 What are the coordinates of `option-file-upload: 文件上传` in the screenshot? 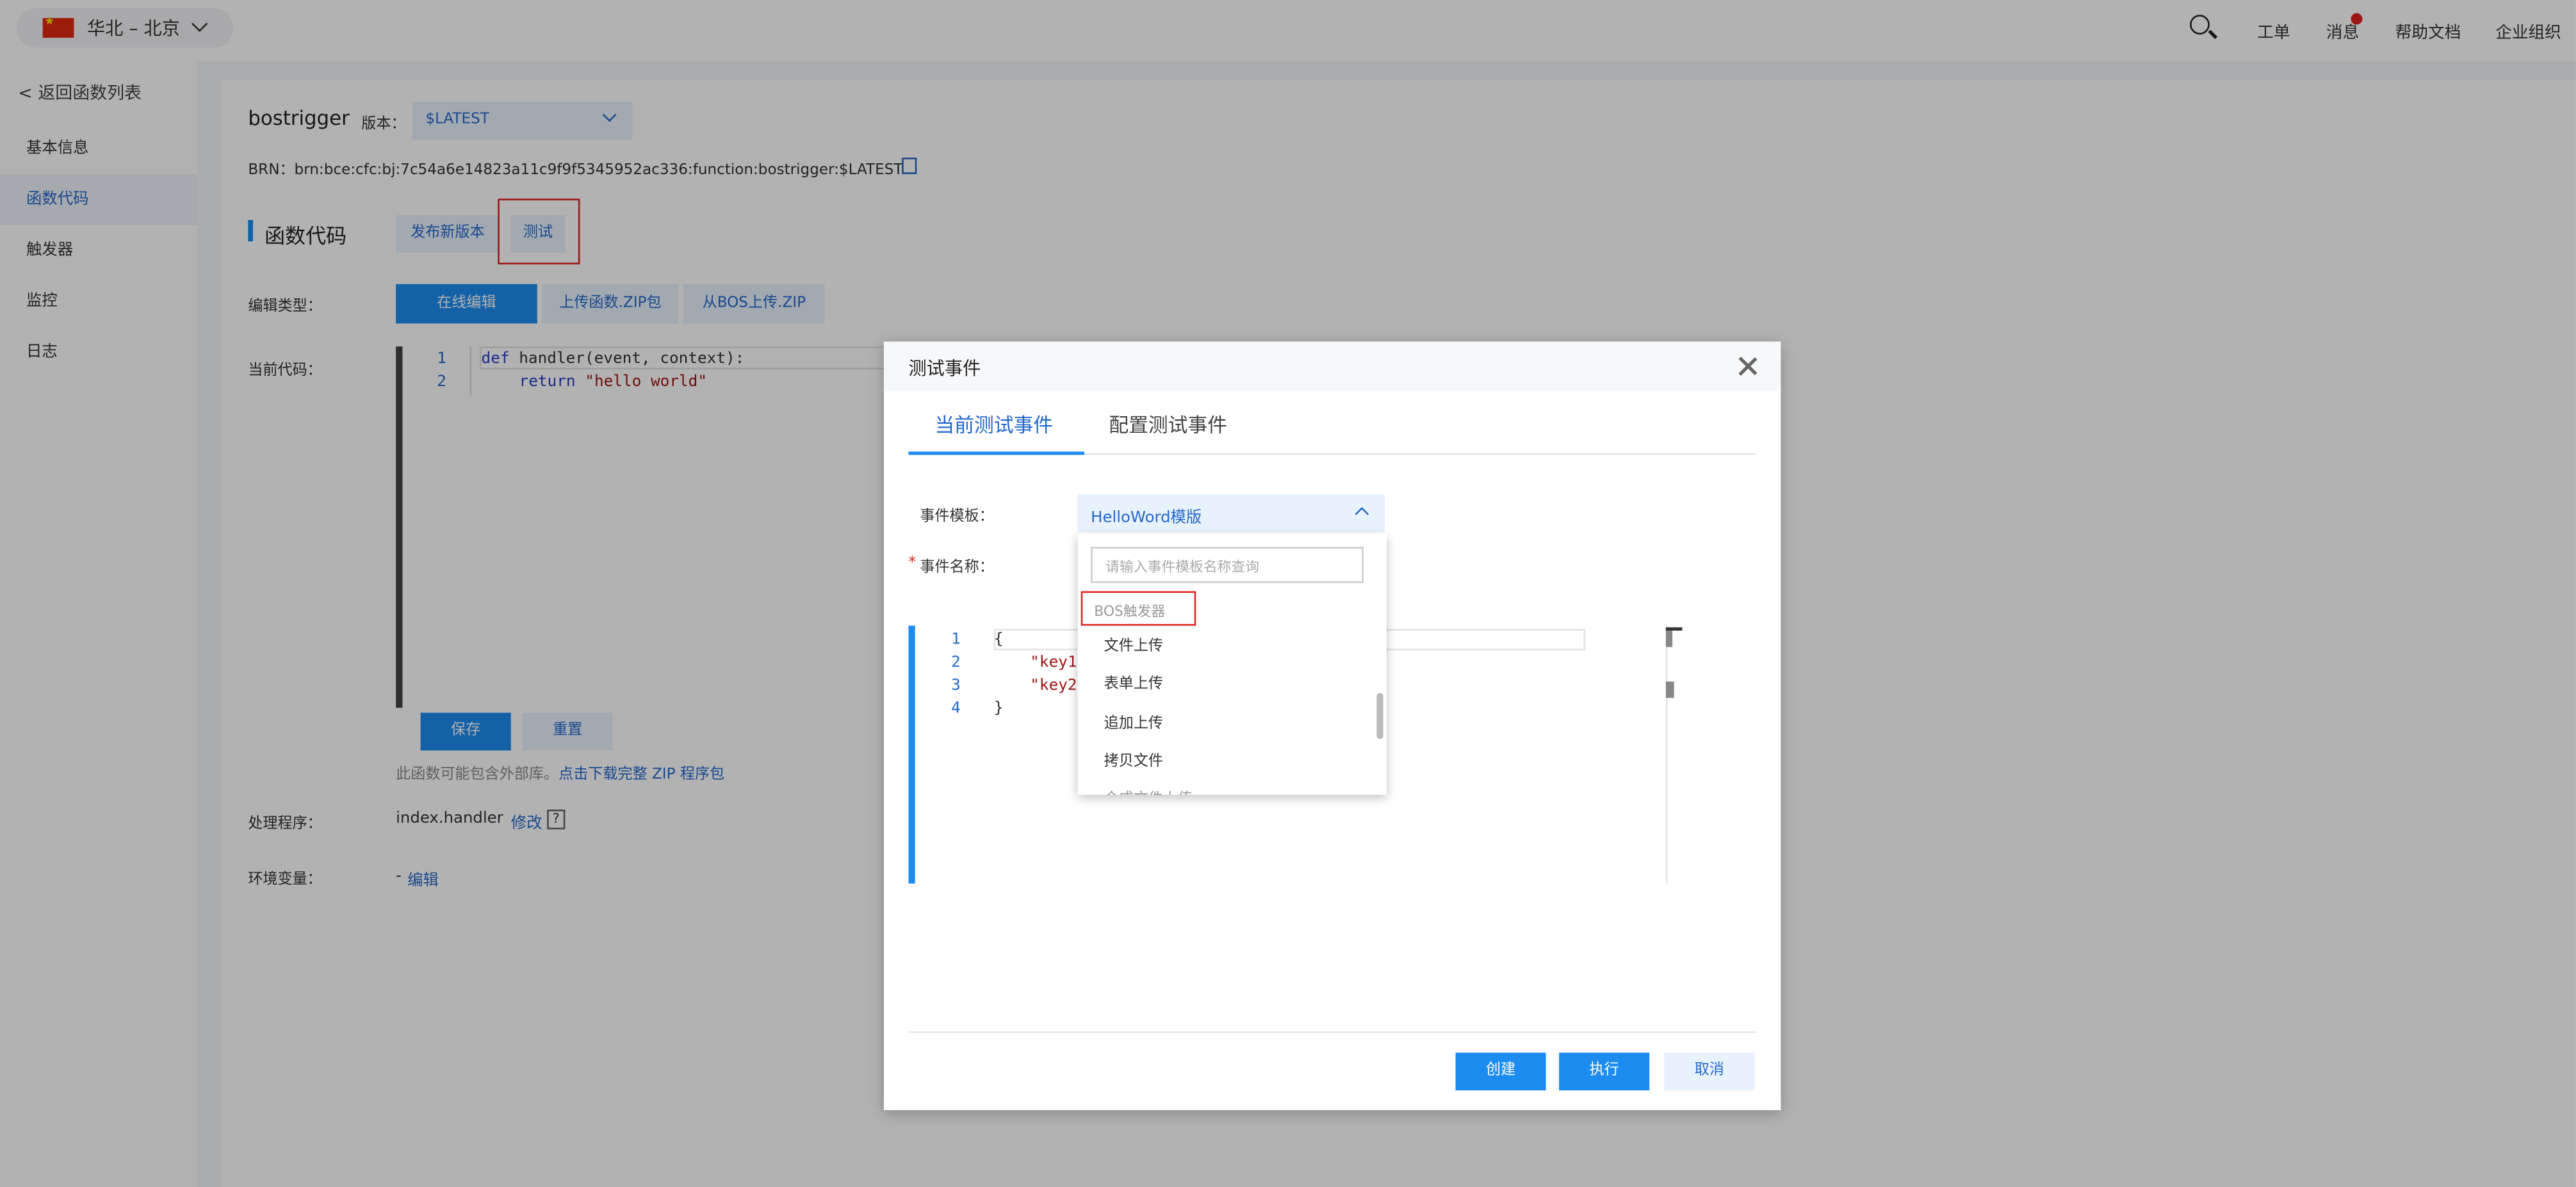 It's located at (1133, 645).